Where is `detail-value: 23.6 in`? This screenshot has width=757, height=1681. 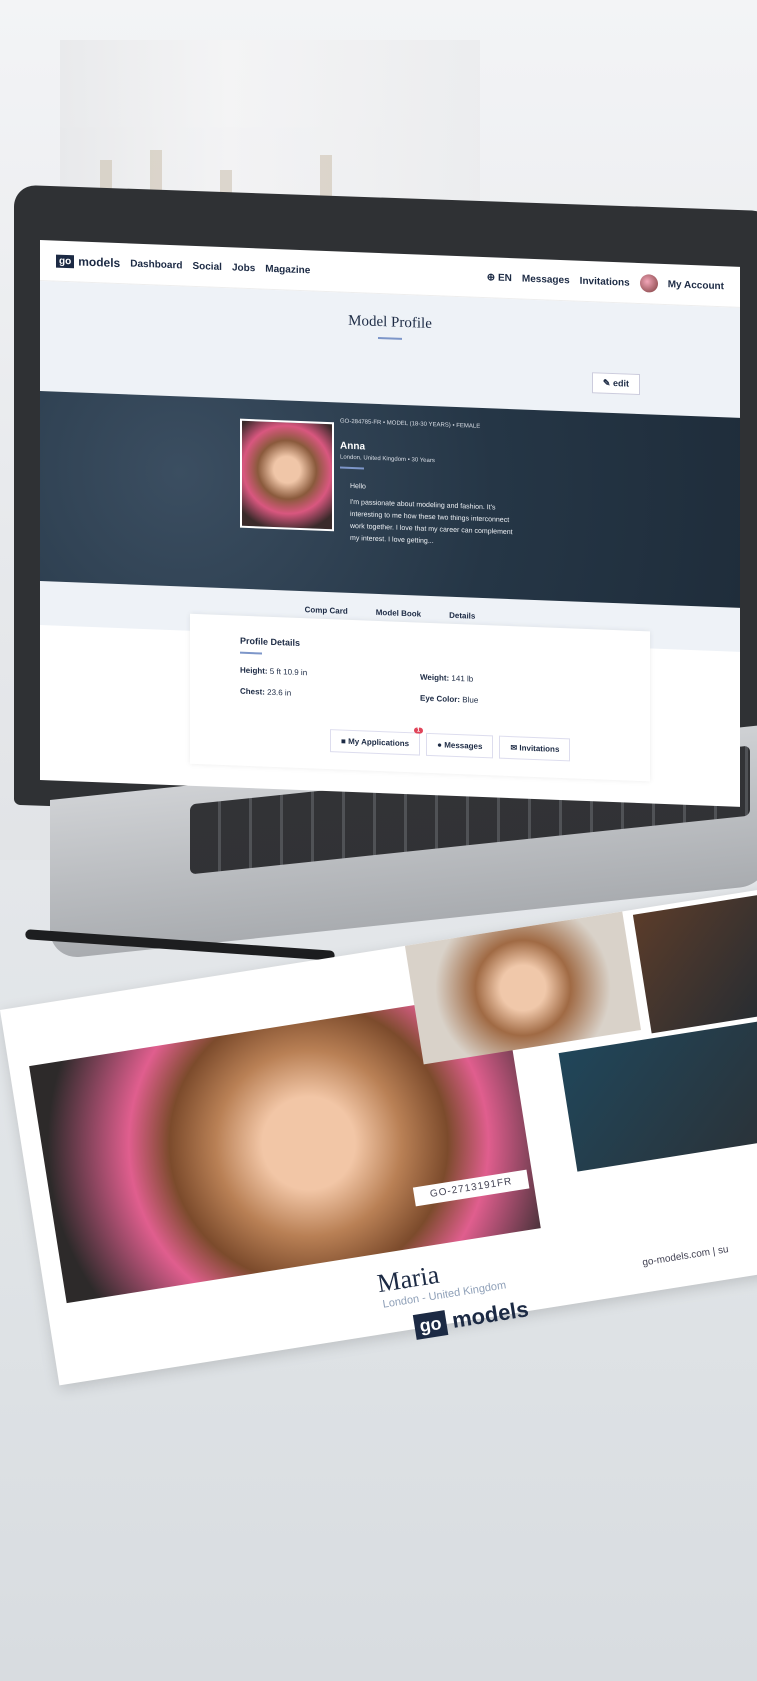
detail-value: 23.6 in is located at coordinates (279, 692).